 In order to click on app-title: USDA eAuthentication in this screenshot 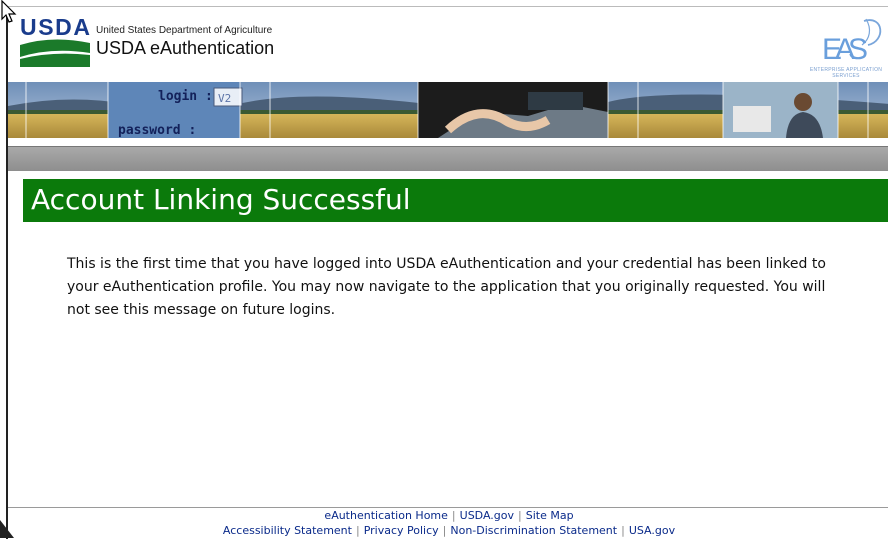, I will do `click(185, 48)`.